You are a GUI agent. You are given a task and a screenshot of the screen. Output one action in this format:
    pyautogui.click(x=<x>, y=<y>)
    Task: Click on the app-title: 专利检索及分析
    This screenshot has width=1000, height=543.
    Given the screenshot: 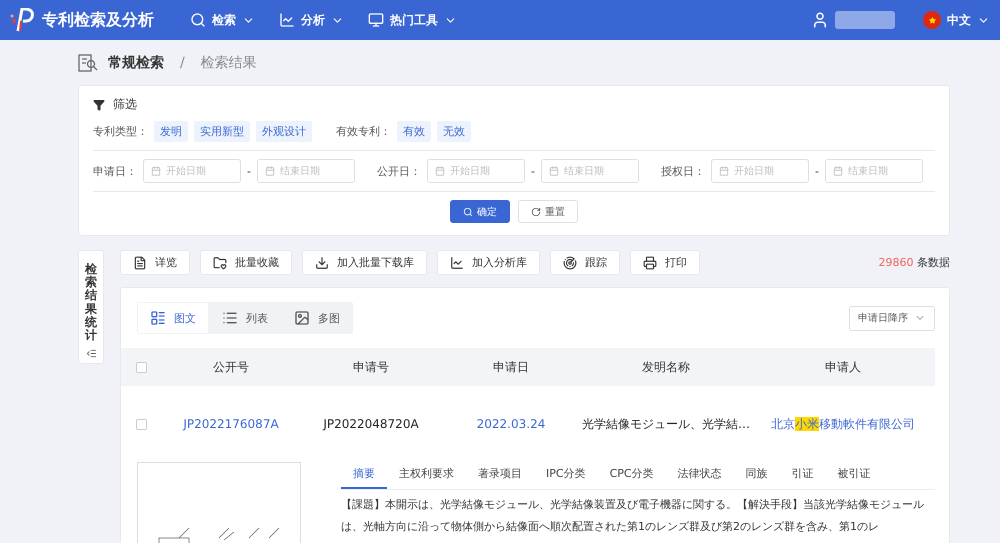 What is the action you would take?
    pyautogui.click(x=98, y=20)
    